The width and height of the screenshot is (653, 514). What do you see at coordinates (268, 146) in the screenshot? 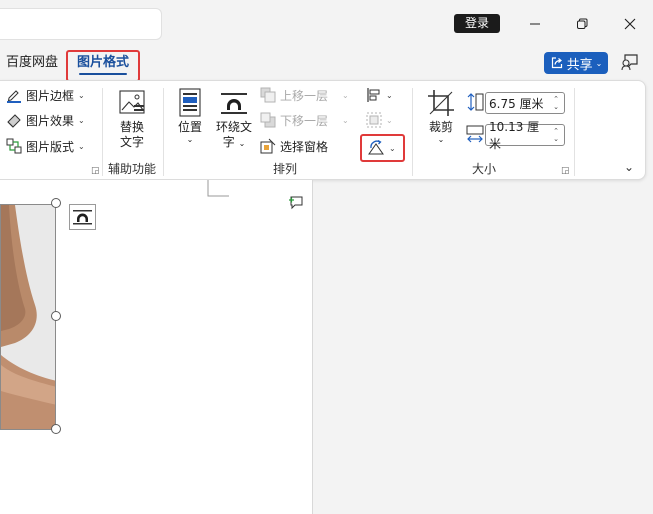
I see `selection-pane-icon` at bounding box center [268, 146].